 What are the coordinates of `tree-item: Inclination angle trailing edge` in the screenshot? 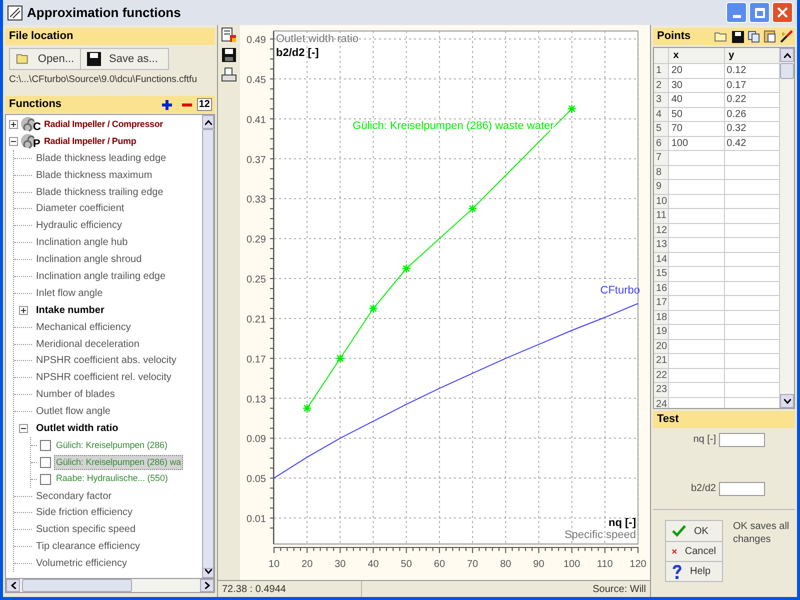 It's located at (101, 276).